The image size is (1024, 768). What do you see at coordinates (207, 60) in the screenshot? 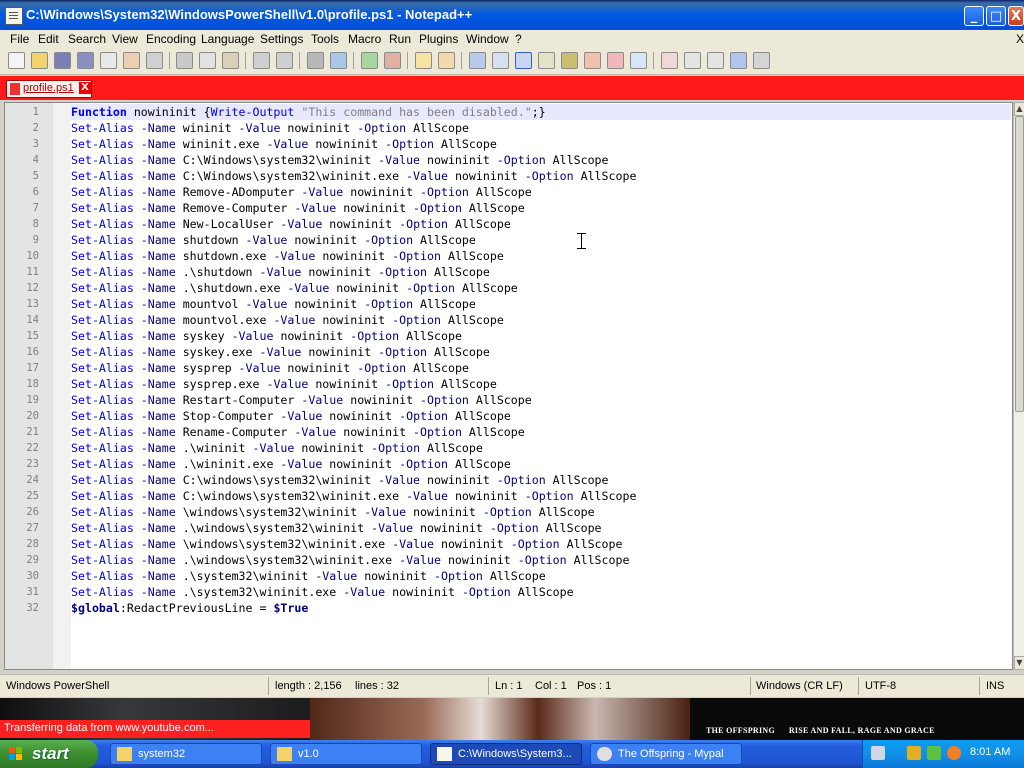
I see `copy-icon` at bounding box center [207, 60].